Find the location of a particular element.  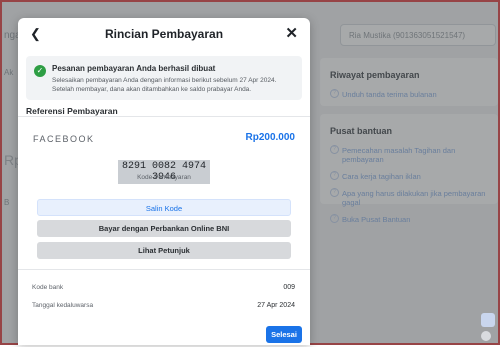

payment-code-label: Kode Pembayaran is located at coordinates (164, 177).